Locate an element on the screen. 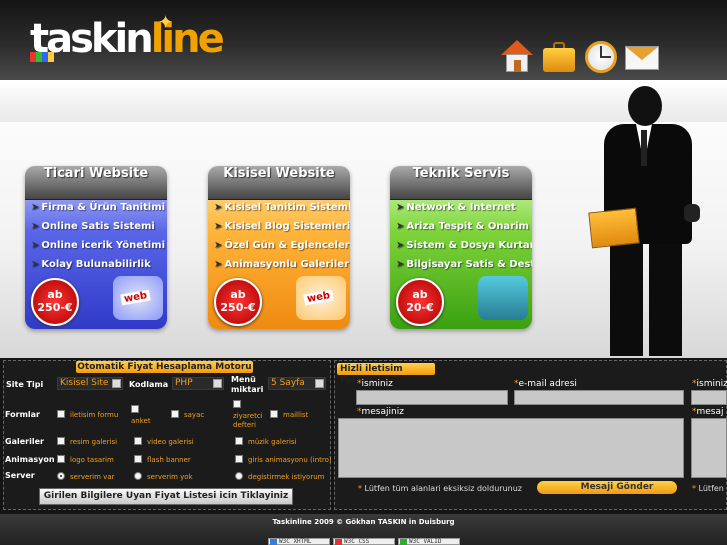  validator-badge: W3C VALID is located at coordinates (429, 541).